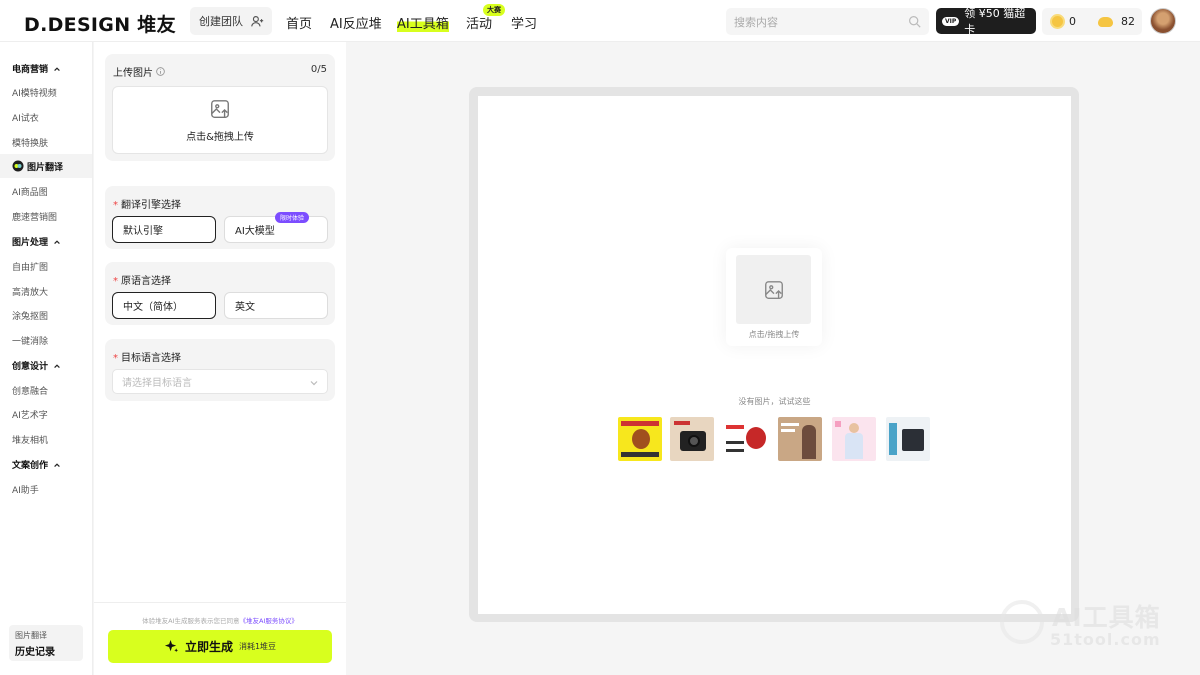 This screenshot has width=1200, height=675. I want to click on sidebar-item-label: 图片翻译, so click(45, 167).